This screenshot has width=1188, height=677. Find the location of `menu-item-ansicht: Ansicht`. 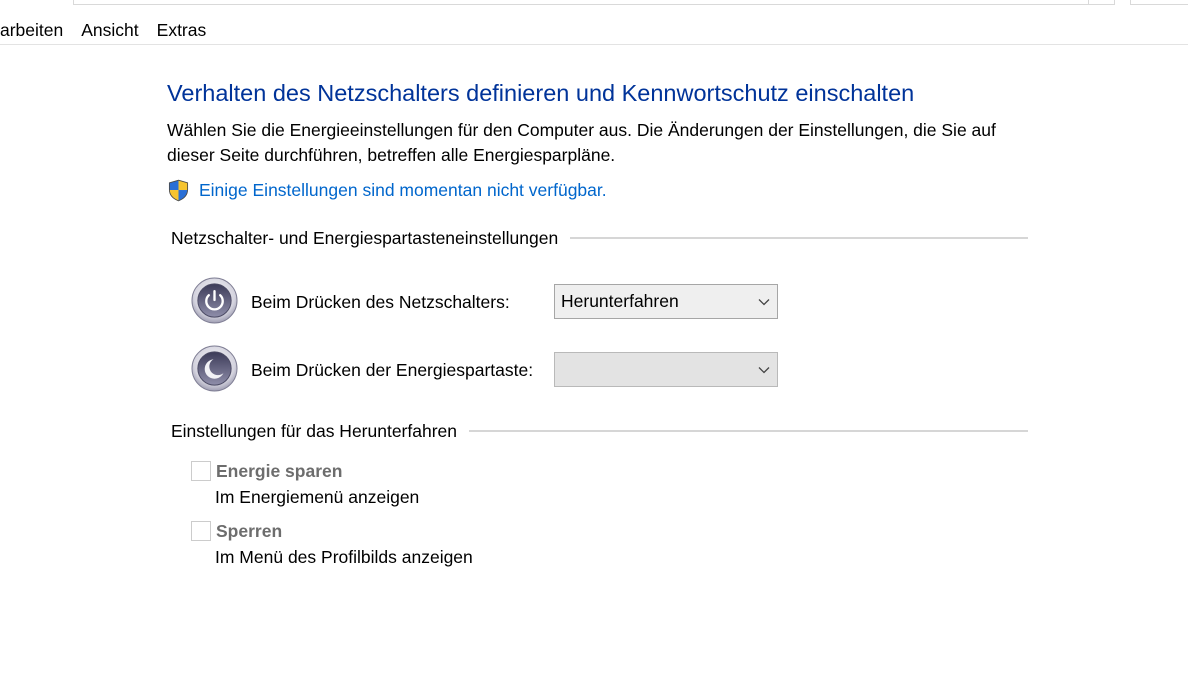

menu-item-ansicht: Ansicht is located at coordinates (109, 30).